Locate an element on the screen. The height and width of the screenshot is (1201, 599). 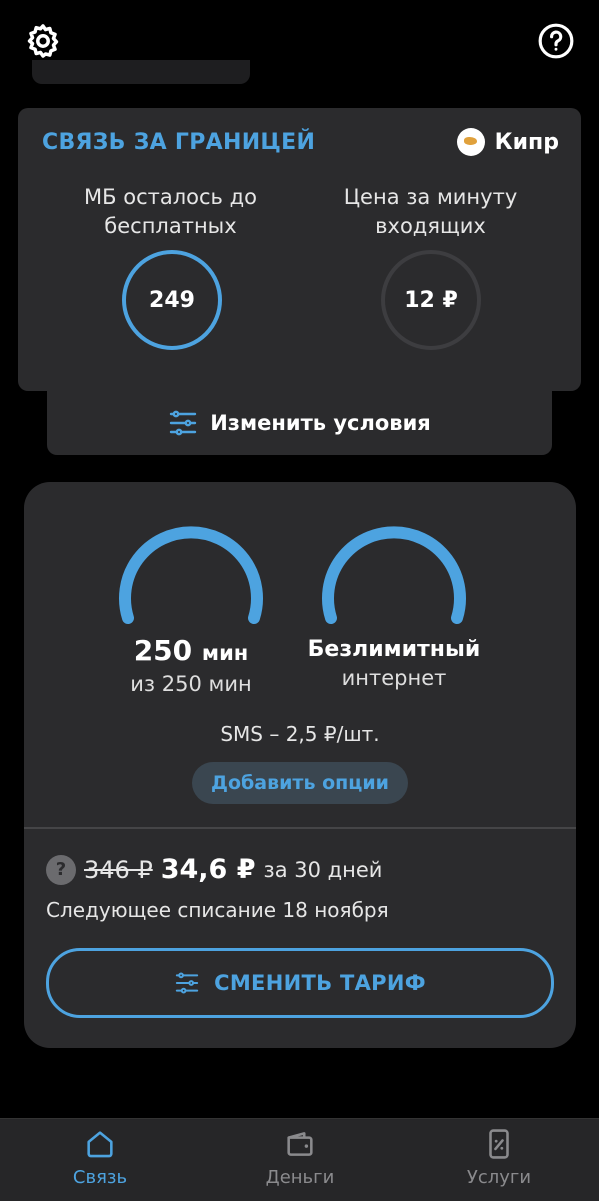
wallet-icon is located at coordinates (300, 1144).